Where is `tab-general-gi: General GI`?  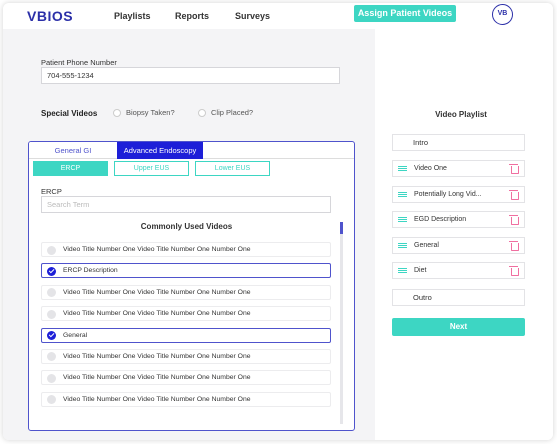
tab-general-gi: General GI is located at coordinates (73, 150).